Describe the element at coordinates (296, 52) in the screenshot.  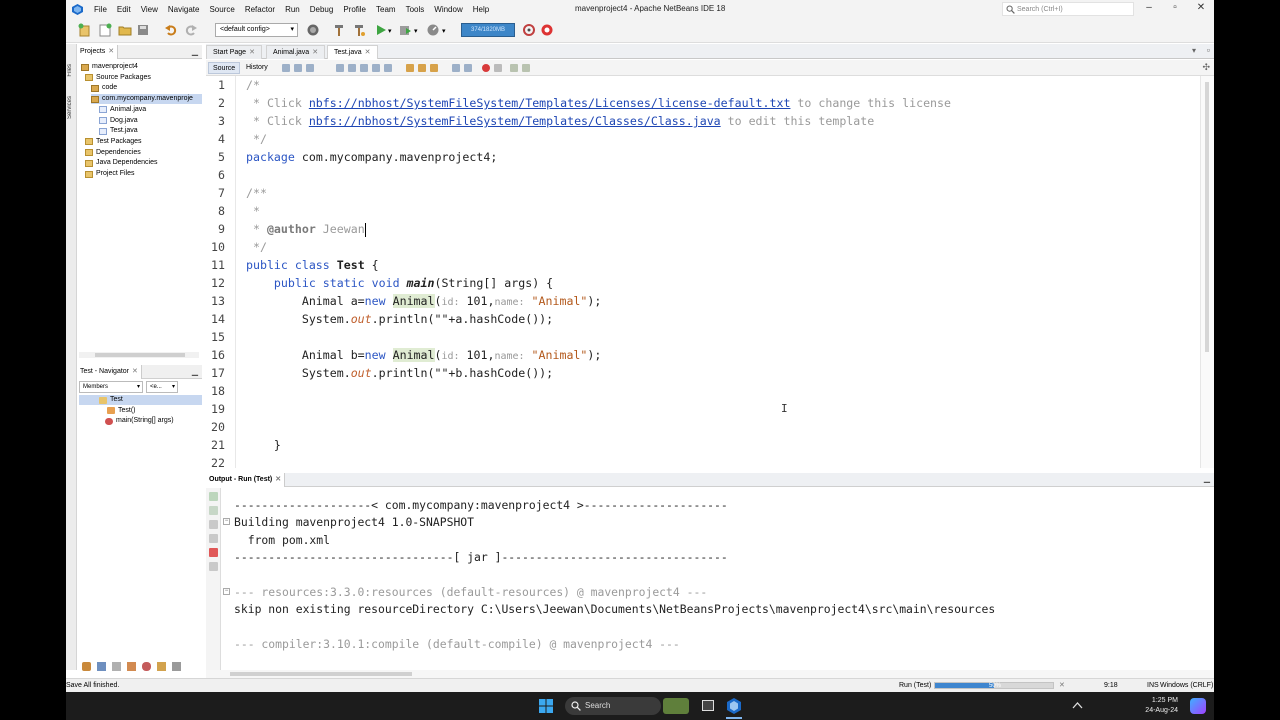
I see `tab-animal-java: Animal.java ✕` at that location.